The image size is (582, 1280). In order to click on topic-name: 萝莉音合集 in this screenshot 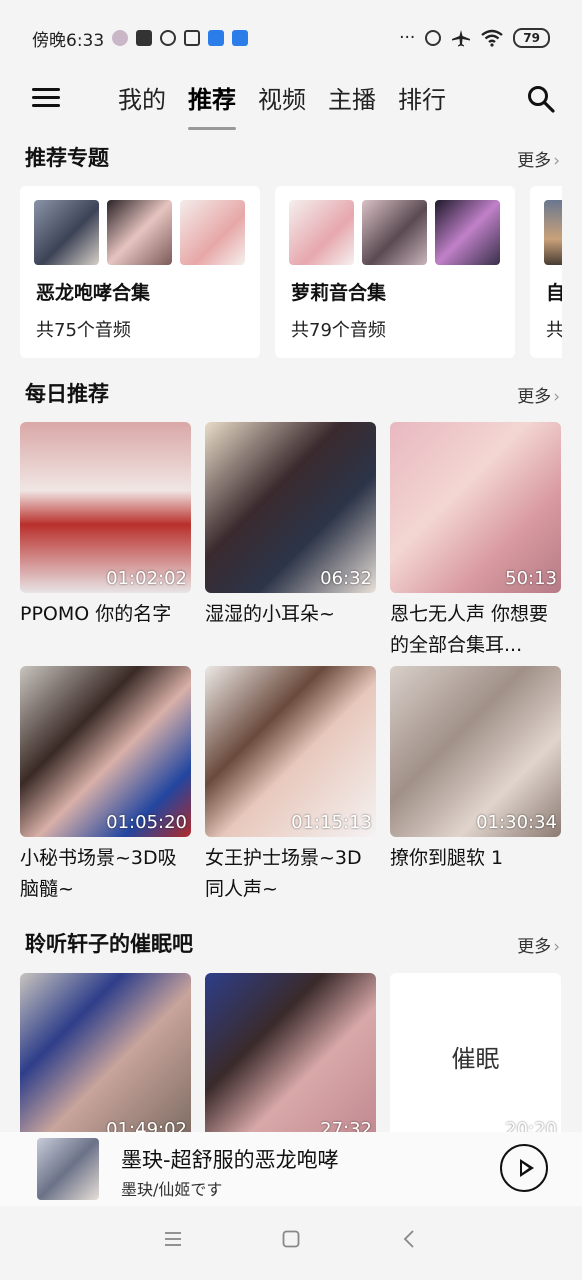, I will do `click(339, 293)`.